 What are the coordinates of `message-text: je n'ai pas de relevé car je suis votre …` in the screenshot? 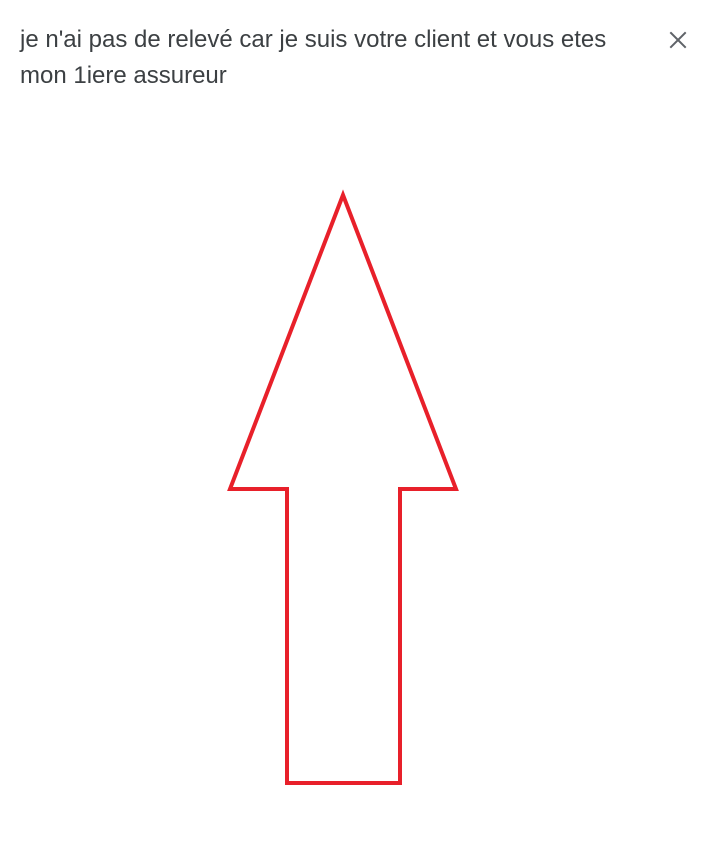 It's located at (313, 57).